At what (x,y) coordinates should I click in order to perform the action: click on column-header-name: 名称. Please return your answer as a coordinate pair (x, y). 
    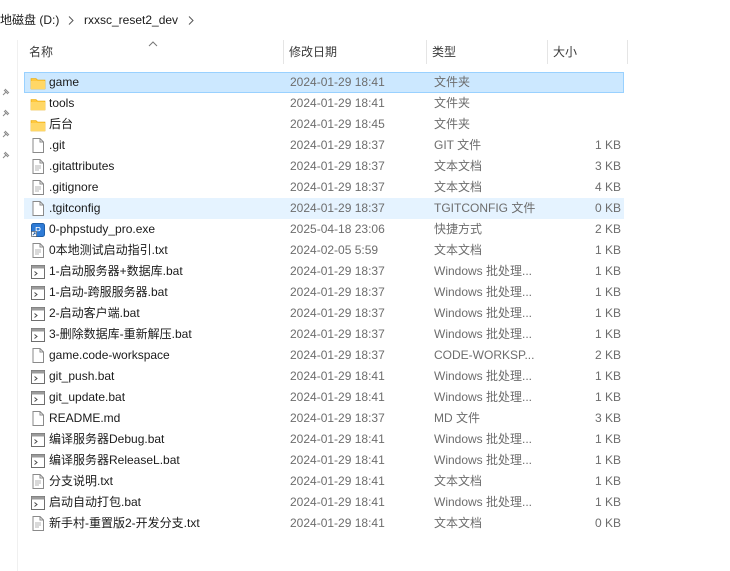
    Looking at the image, I should click on (154, 52).